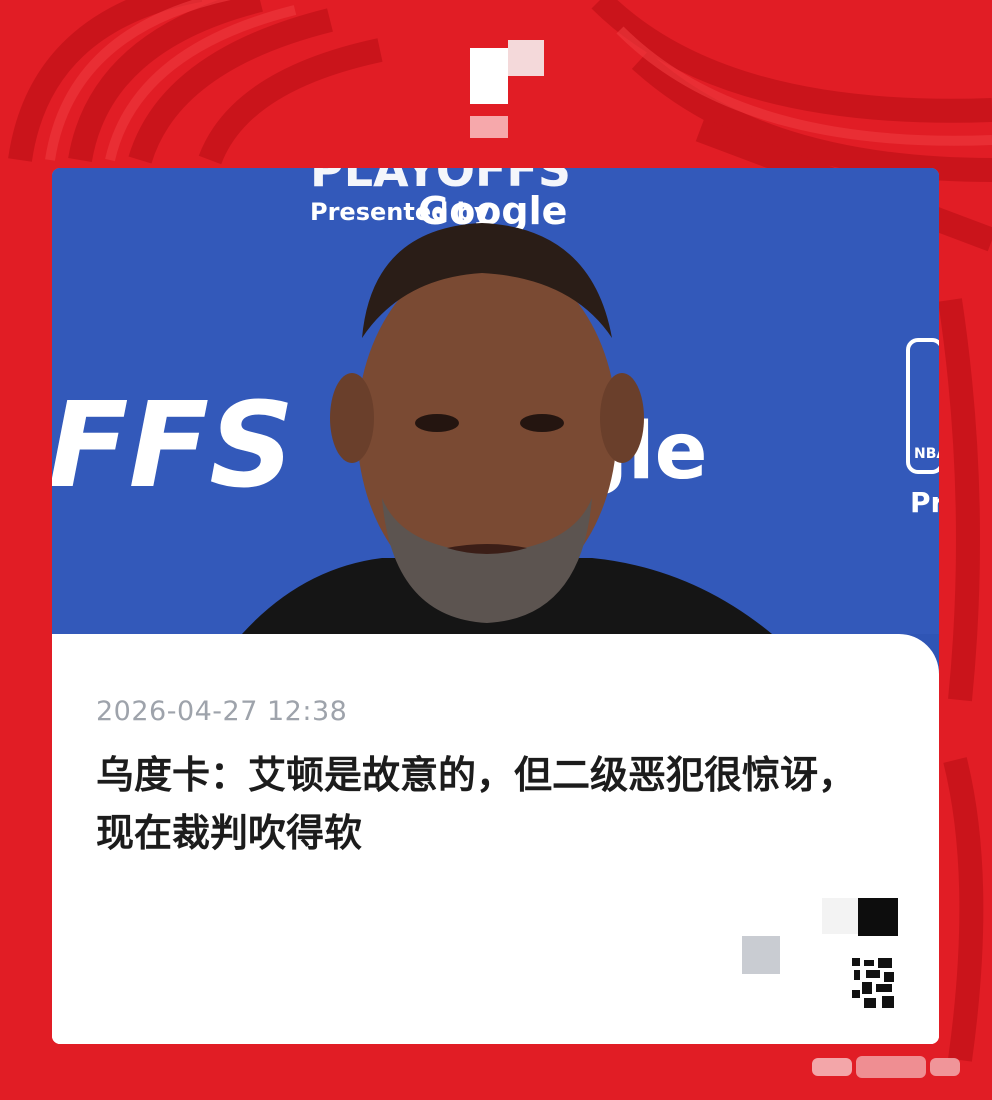  I want to click on brand-logo-icon, so click(507, 89).